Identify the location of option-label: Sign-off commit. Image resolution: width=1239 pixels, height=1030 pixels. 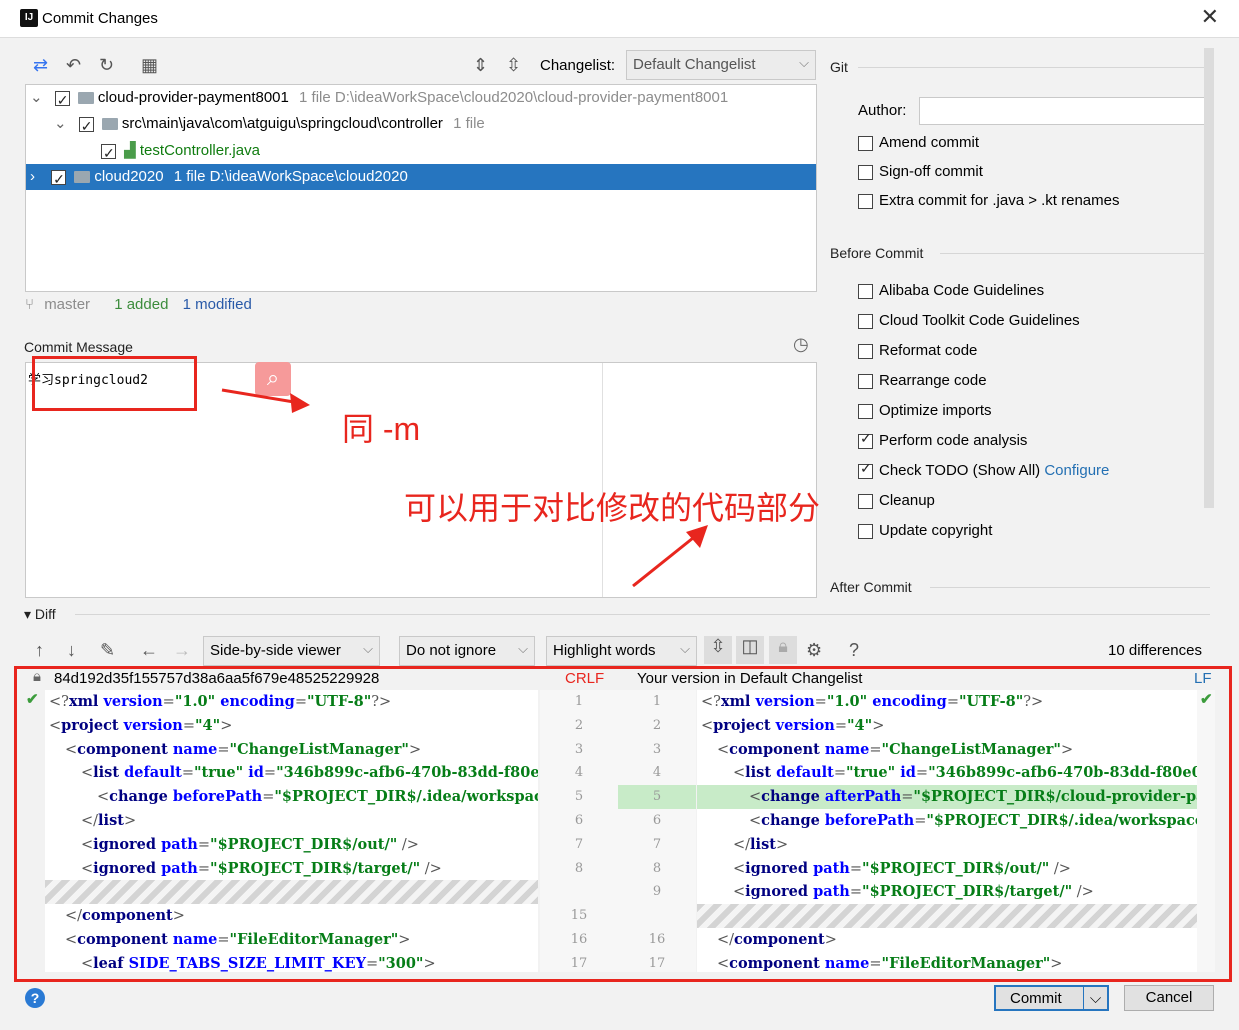
(931, 171).